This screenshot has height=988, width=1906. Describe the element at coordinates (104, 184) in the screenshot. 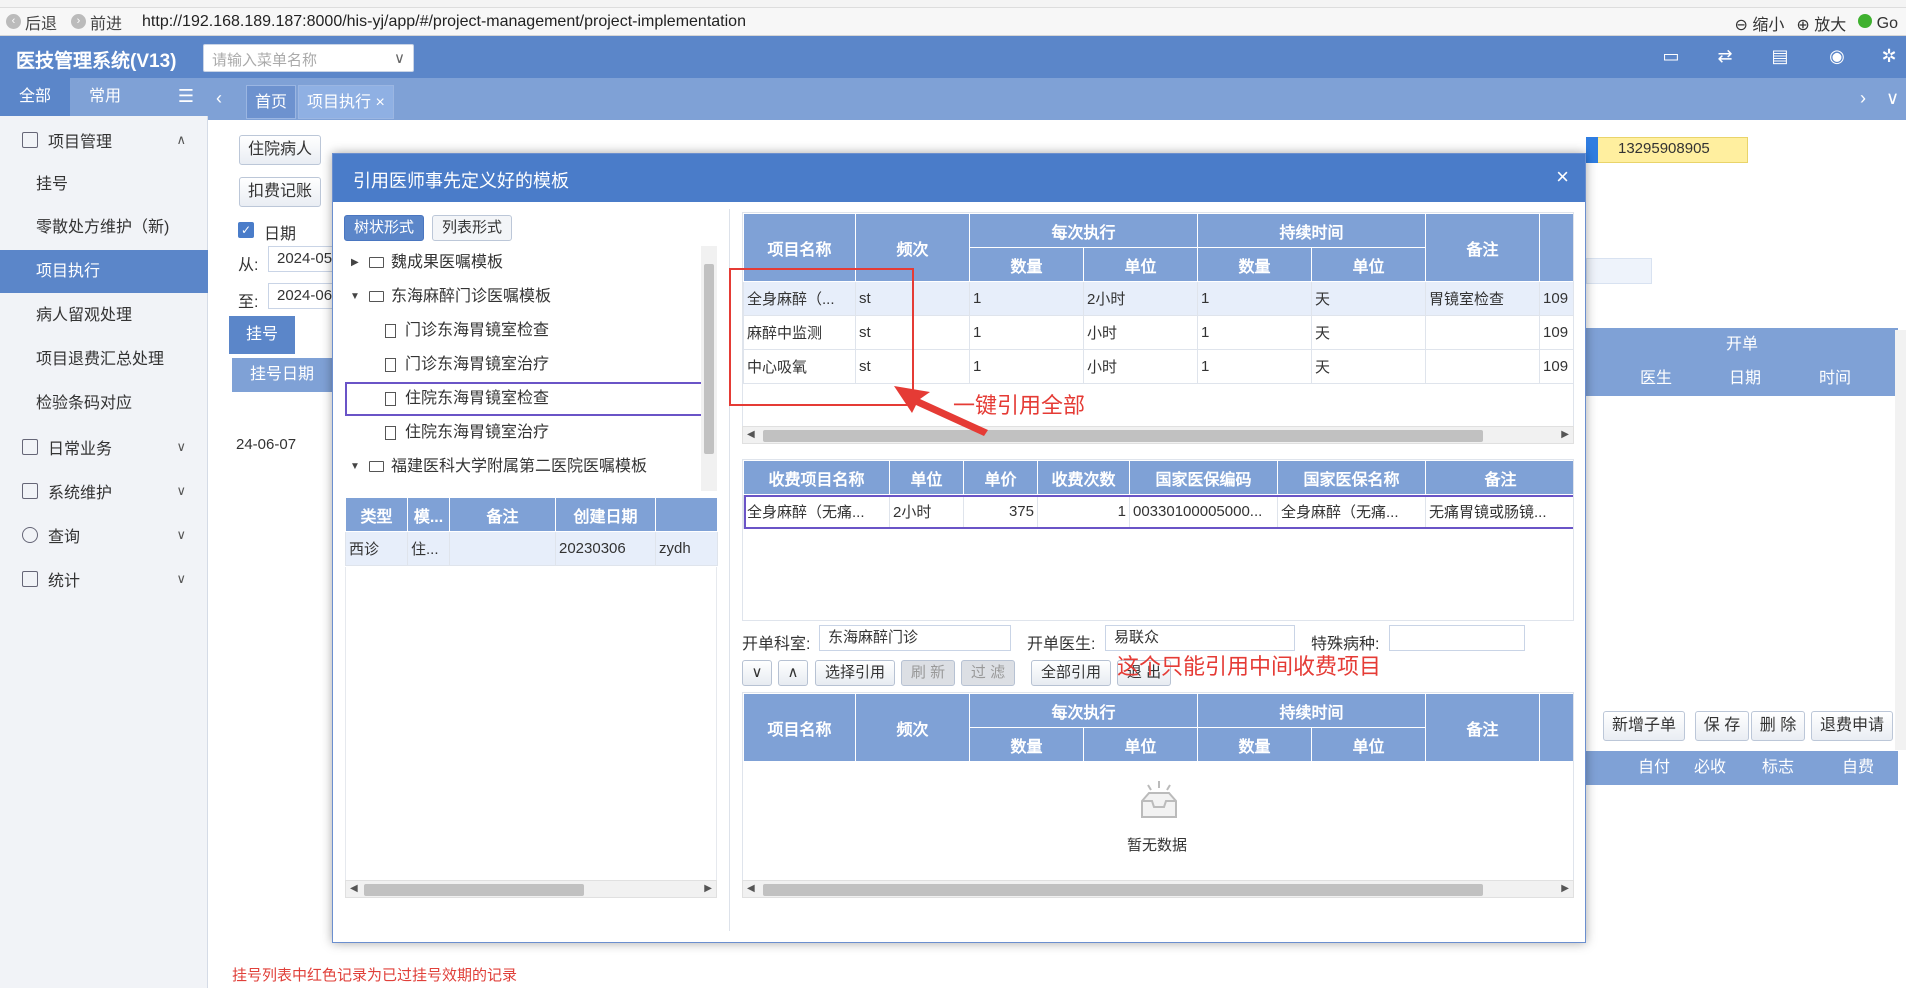

I see `sidebar-item-register: 挂号` at that location.